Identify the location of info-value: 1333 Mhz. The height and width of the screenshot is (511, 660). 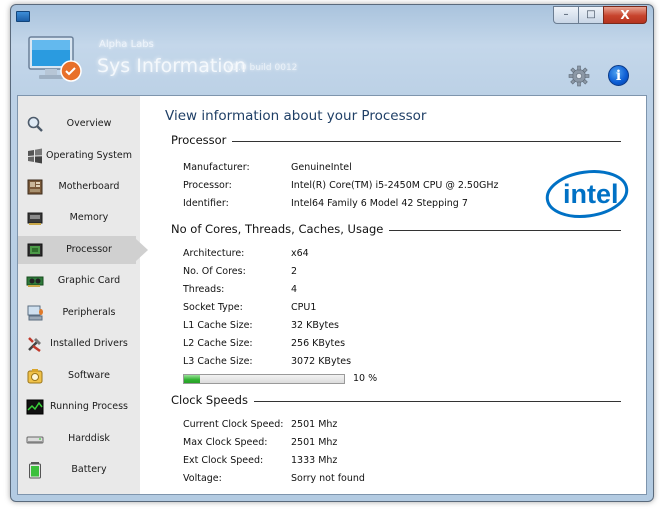
(314, 460).